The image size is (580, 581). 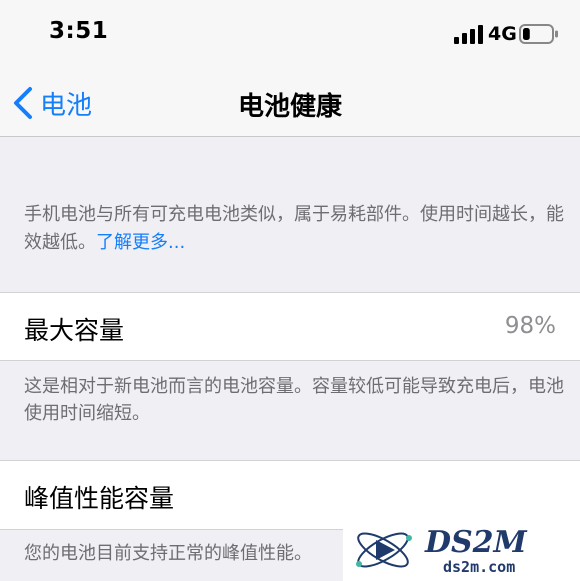 I want to click on max-capacity-value: 98%, so click(x=530, y=326).